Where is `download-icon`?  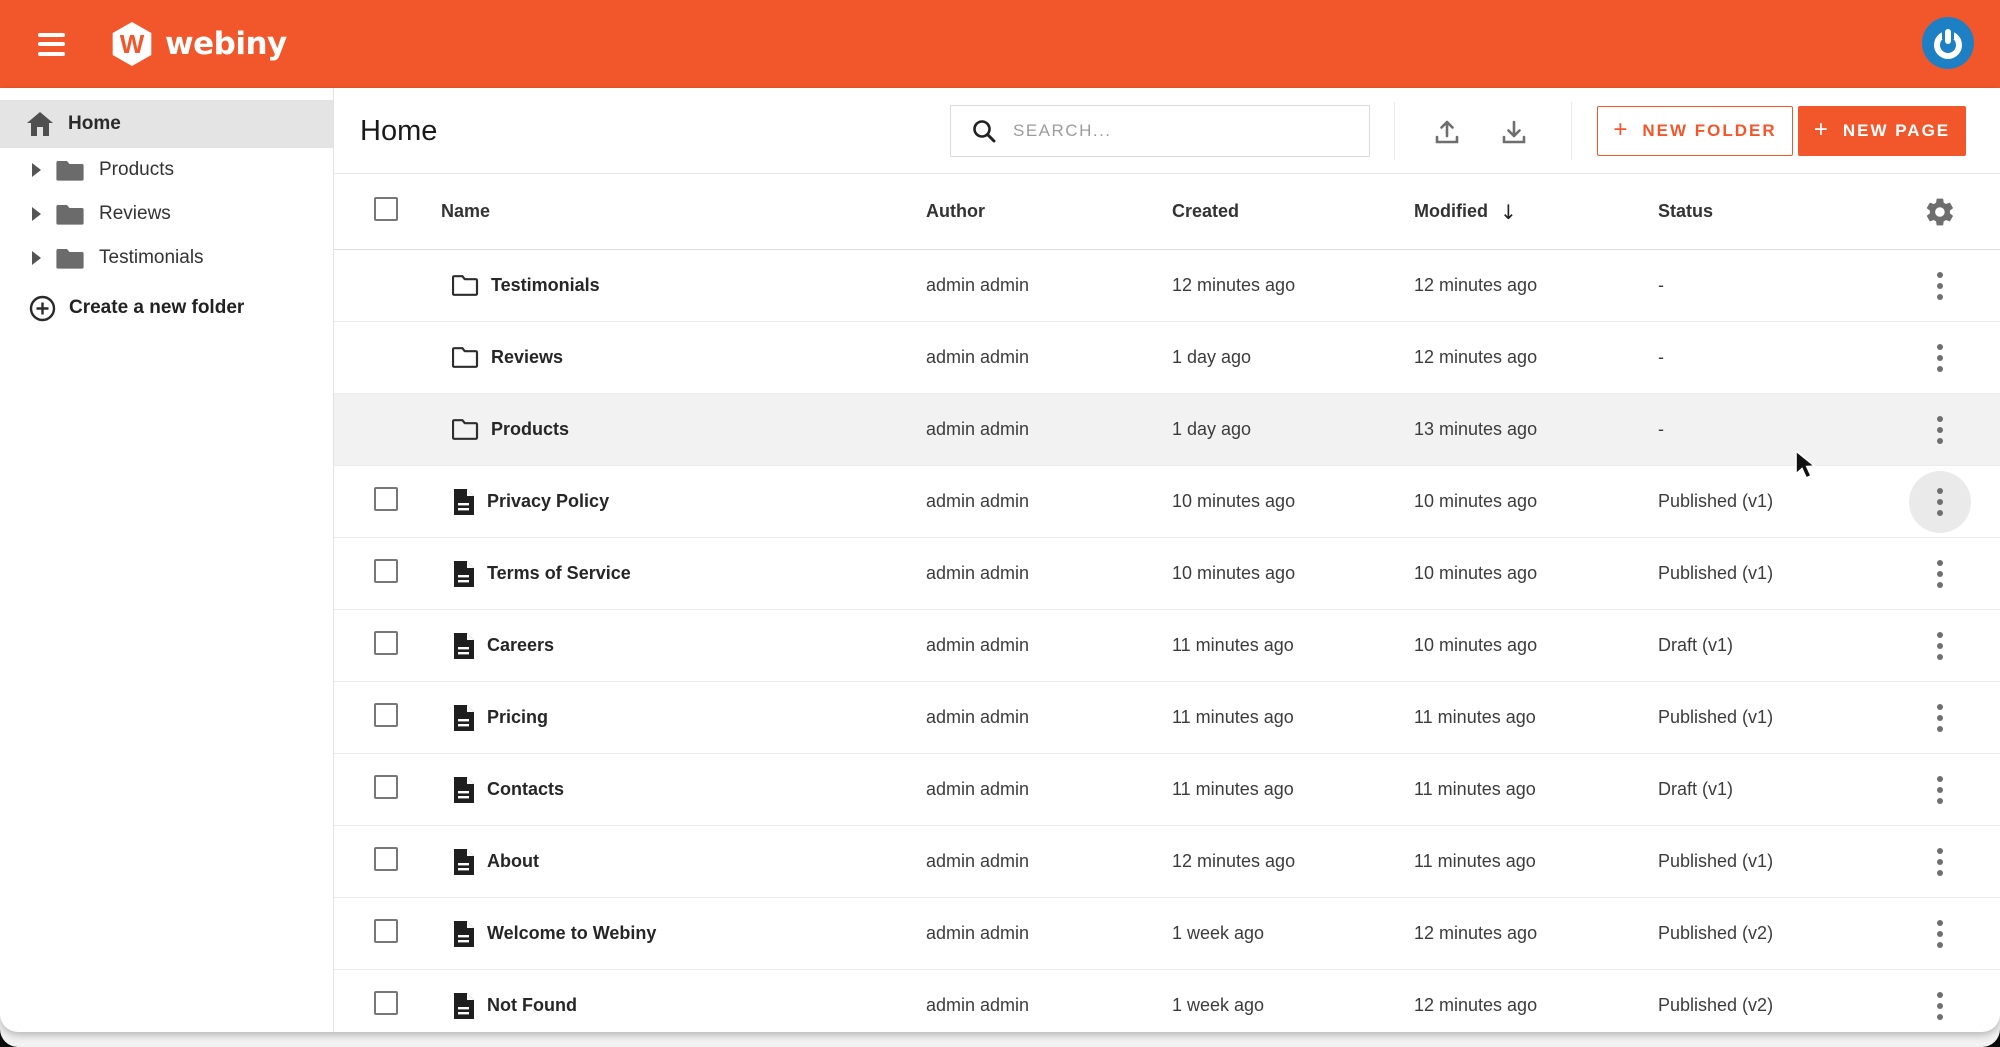 download-icon is located at coordinates (1514, 132).